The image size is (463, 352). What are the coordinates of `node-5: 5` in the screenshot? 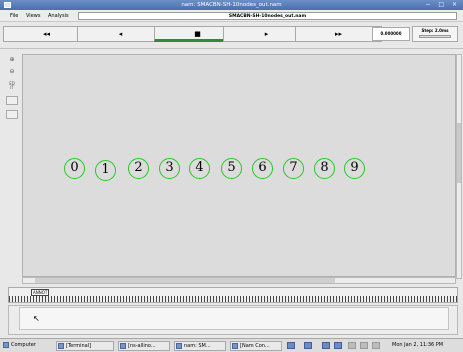 It's located at (231, 168).